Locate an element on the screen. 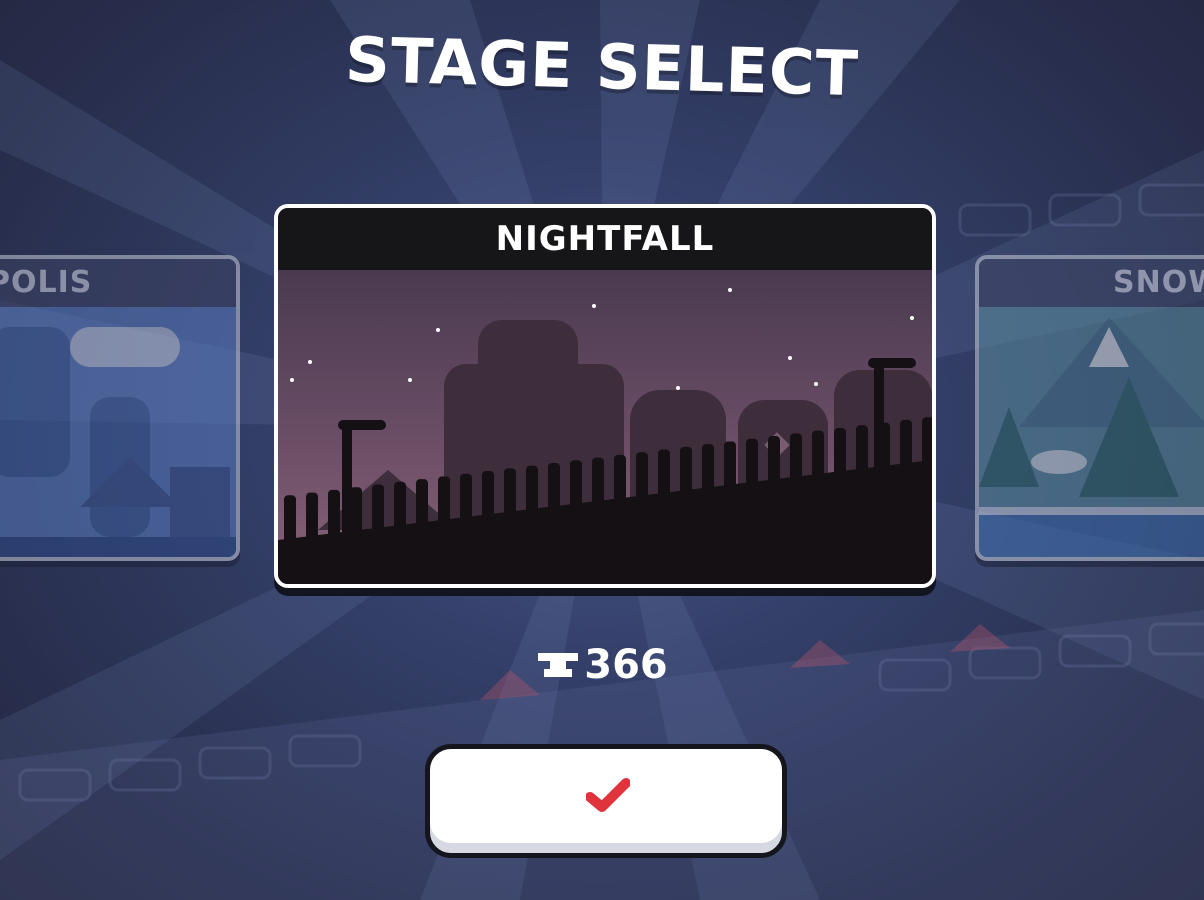 This screenshot has width=1204, height=900. stage-price: 366 is located at coordinates (602, 664).